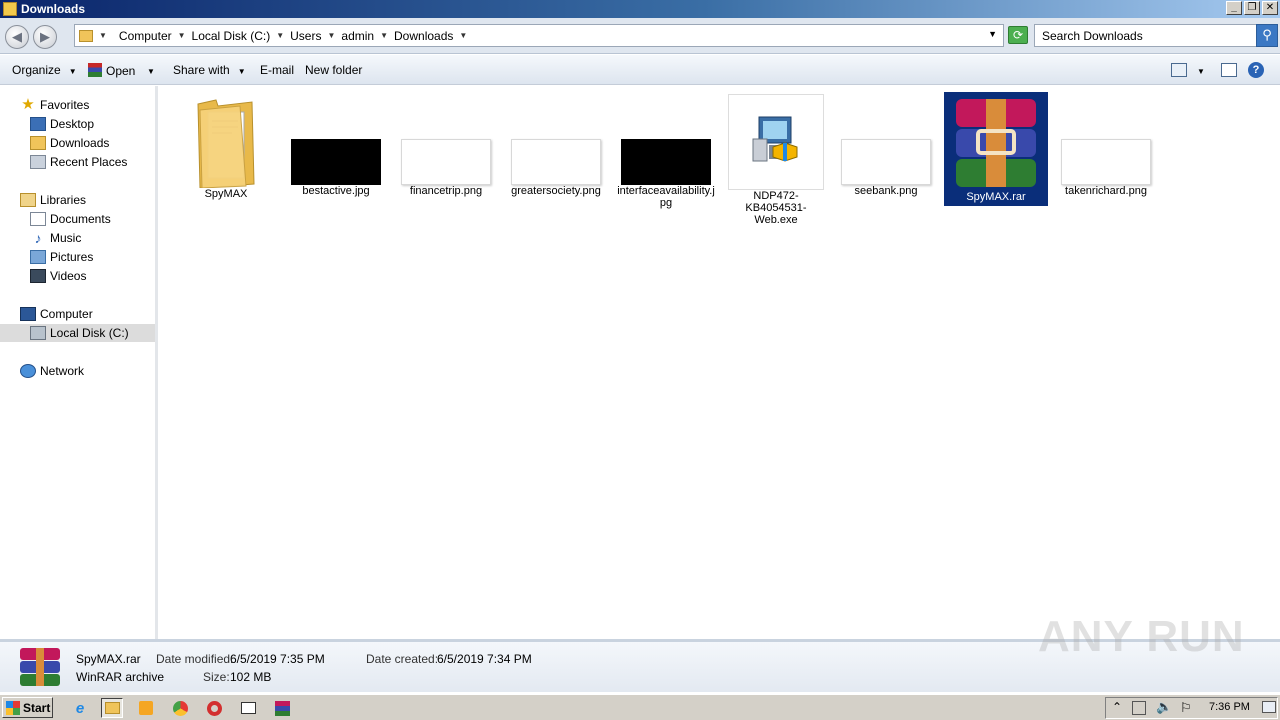 This screenshot has height=720, width=1280. What do you see at coordinates (61, 257) in the screenshot?
I see `nav-pictures: Pictures` at bounding box center [61, 257].